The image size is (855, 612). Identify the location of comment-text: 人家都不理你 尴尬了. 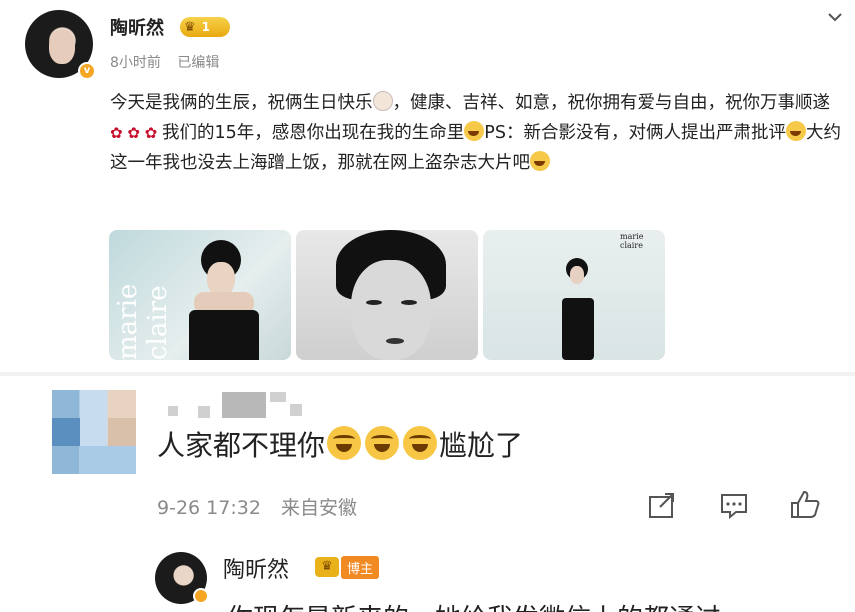
(340, 446).